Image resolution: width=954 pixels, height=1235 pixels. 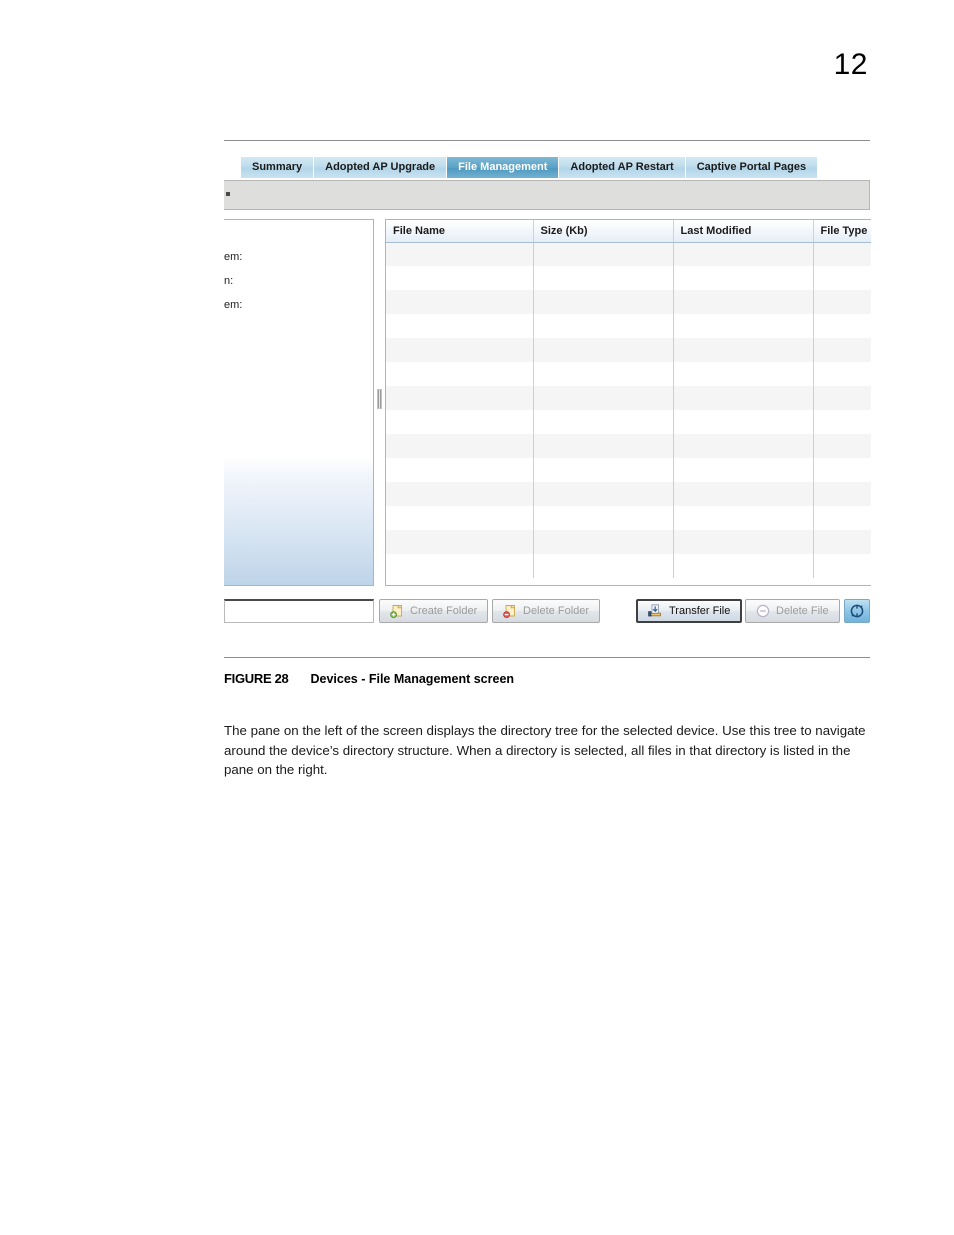 What do you see at coordinates (299, 402) in the screenshot?
I see `directory-tree-pane: em: n: em:` at bounding box center [299, 402].